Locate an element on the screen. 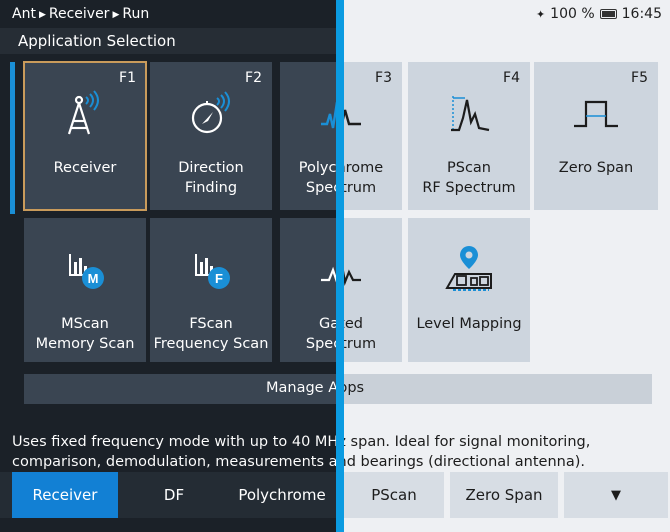 Image resolution: width=670 pixels, height=532 pixels. split-divider is located at coordinates (340, 266).